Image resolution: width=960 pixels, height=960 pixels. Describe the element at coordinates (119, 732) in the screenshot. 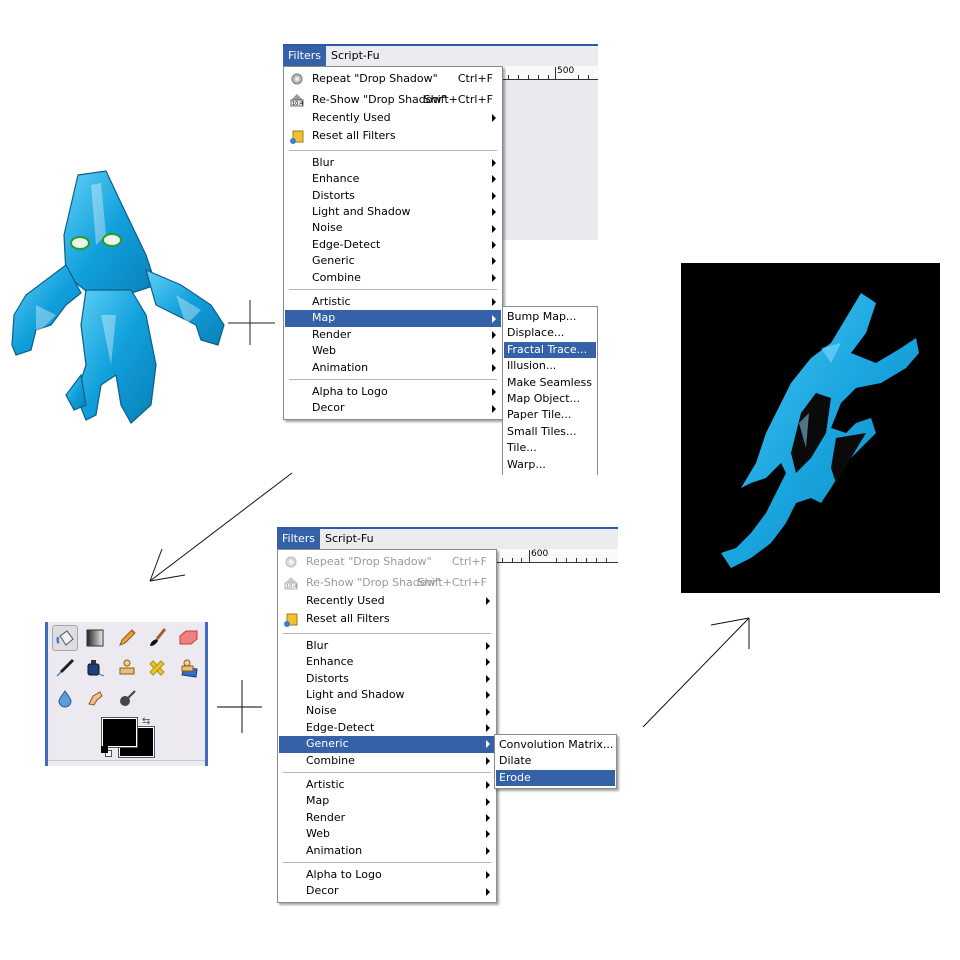

I see `foreground-color-swatch` at that location.